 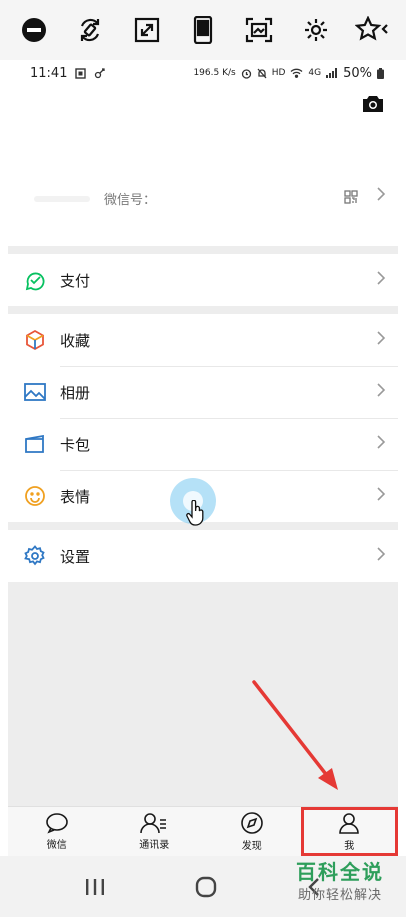 I want to click on battery-level: 50%, so click(x=357, y=73).